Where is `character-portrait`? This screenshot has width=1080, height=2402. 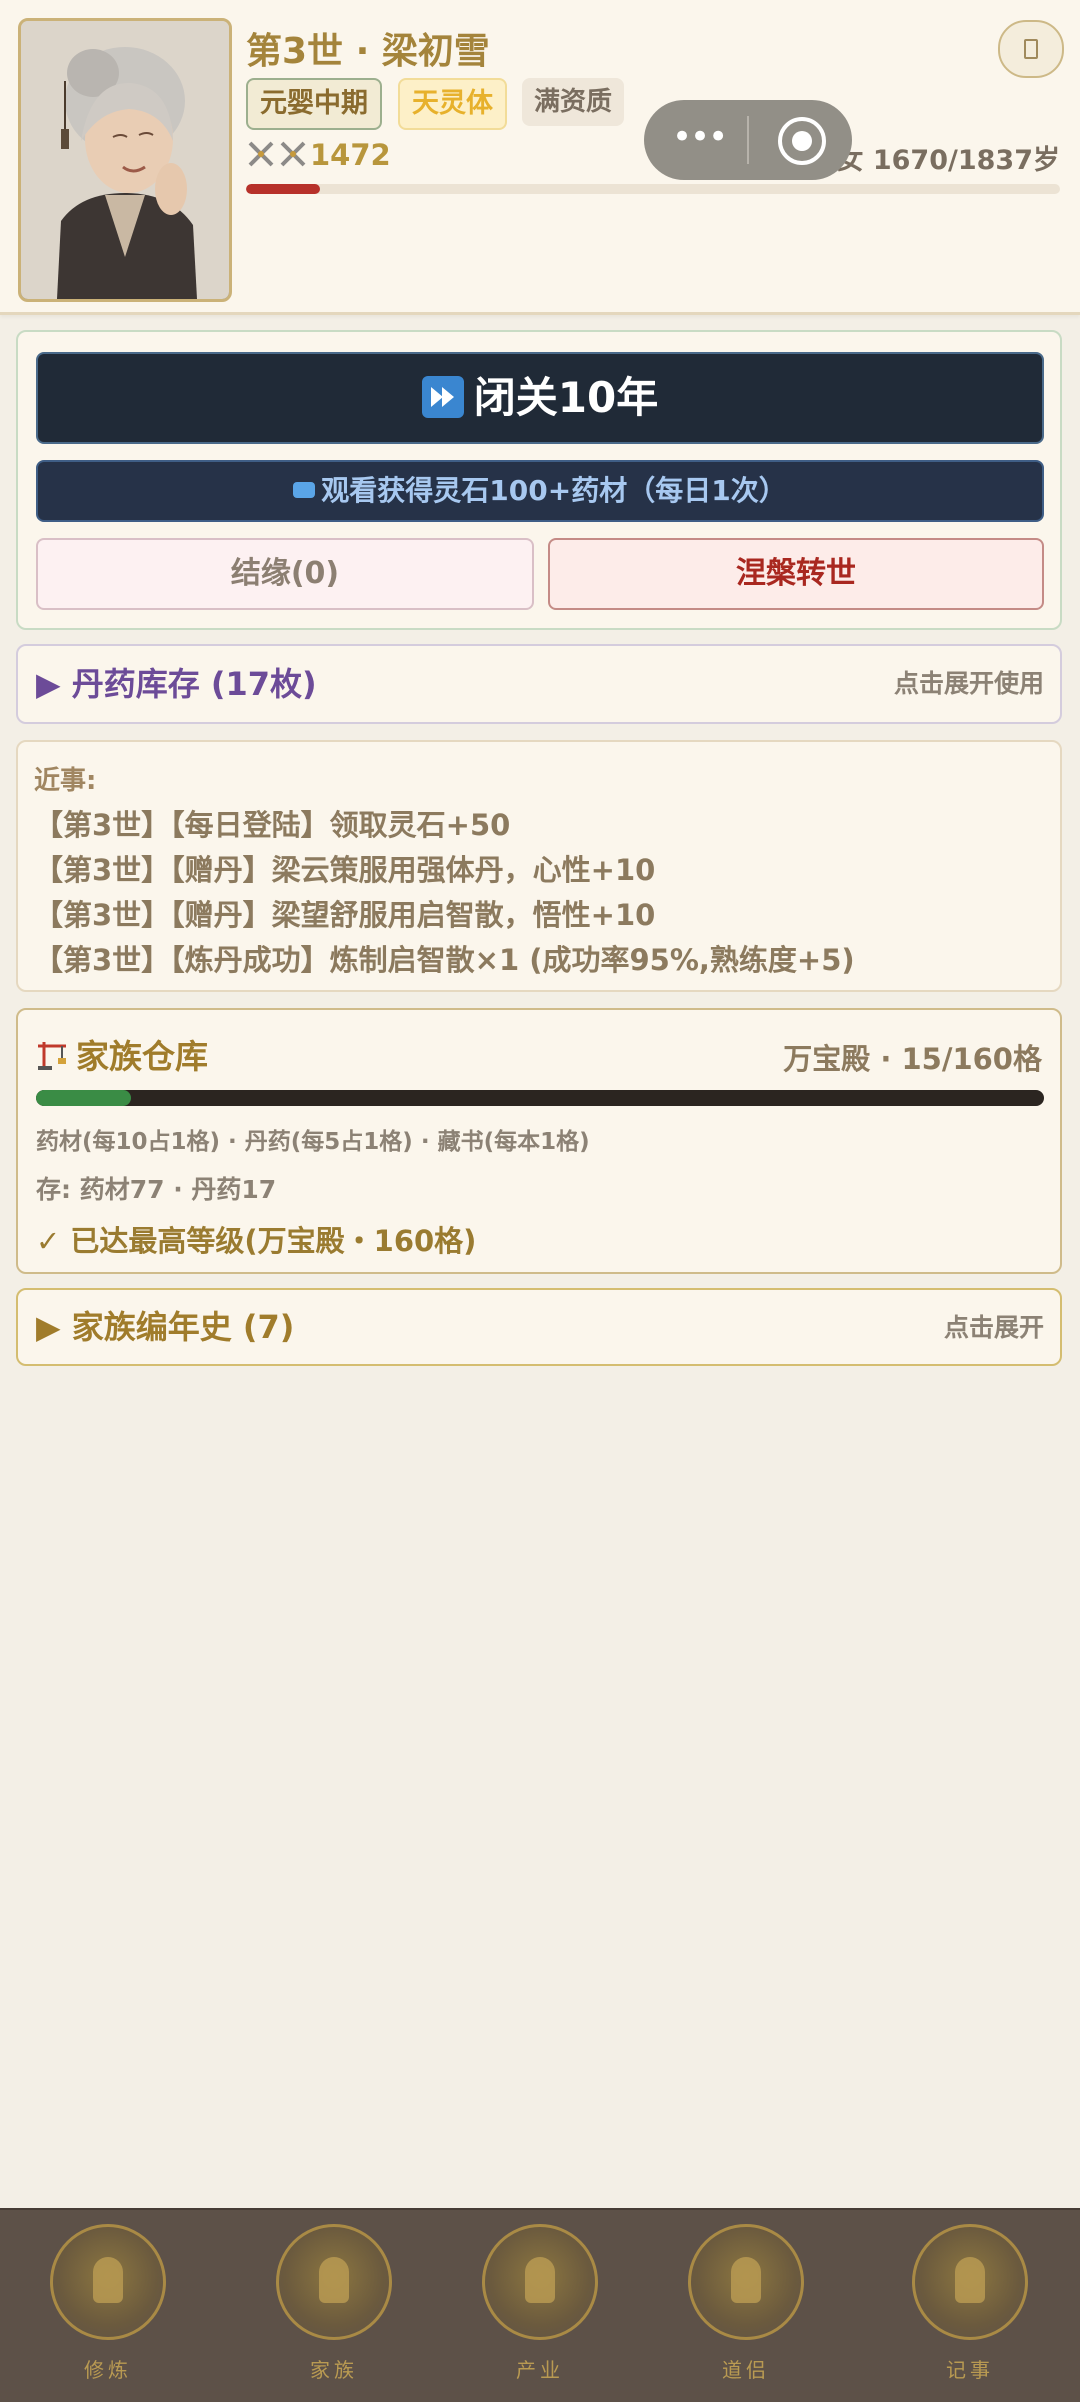 character-portrait is located at coordinates (125, 160).